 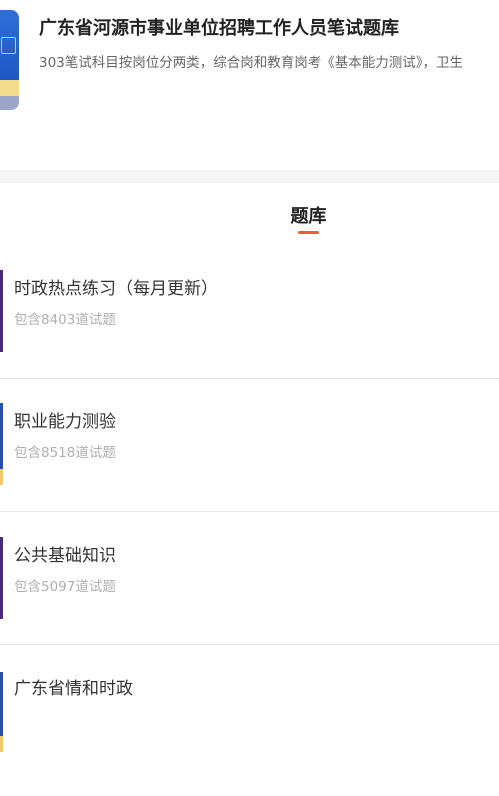 I want to click on bank-question-count: 包含5097道试题, so click(x=65, y=587).